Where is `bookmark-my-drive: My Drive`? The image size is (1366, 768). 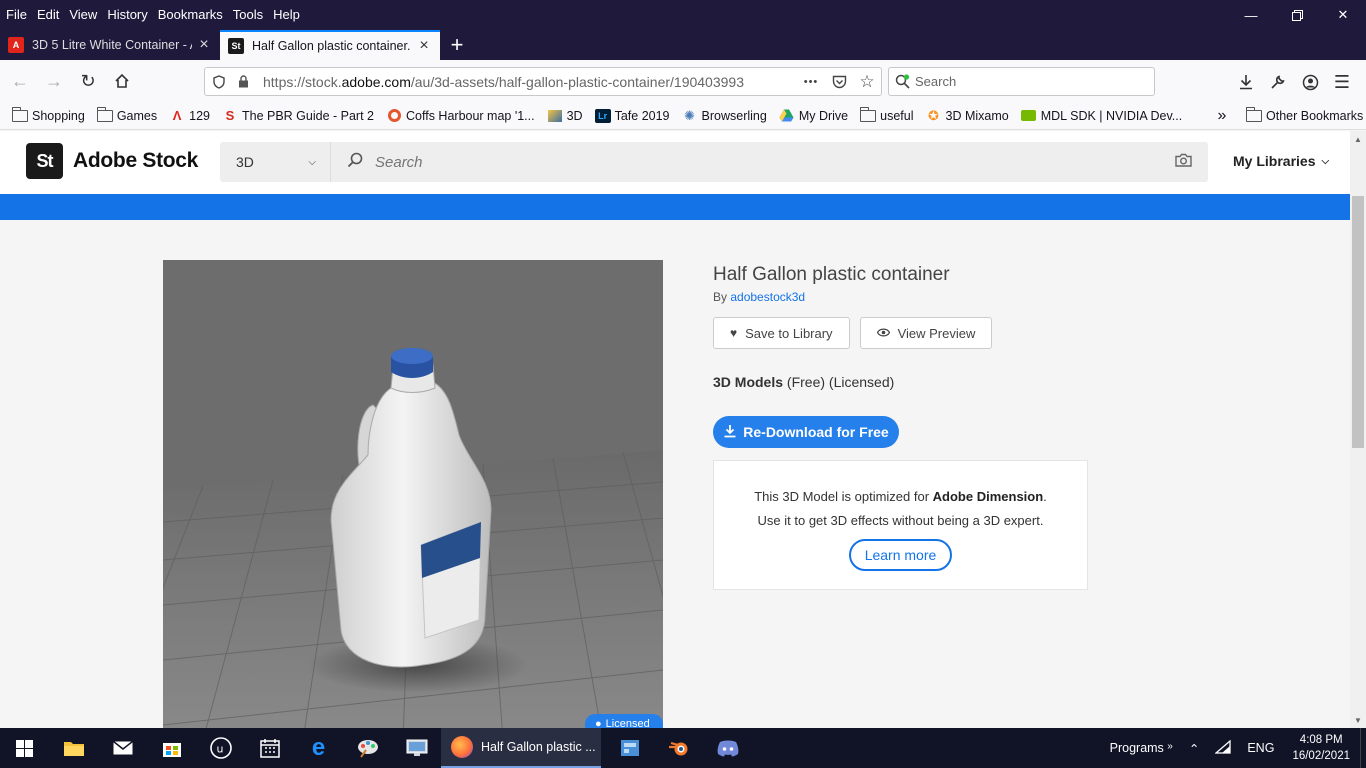 bookmark-my-drive: My Drive is located at coordinates (813, 116).